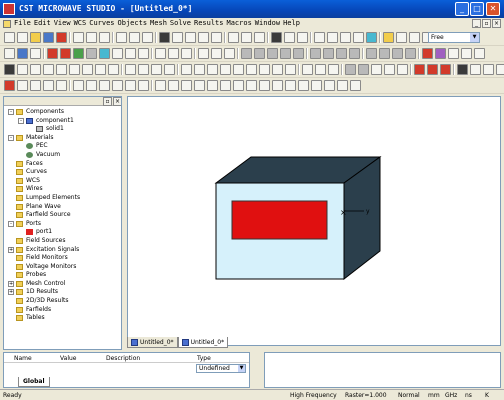 Image resolution: width=504 pixels, height=400 pixels. What do you see at coordinates (486, 23) in the screenshot?
I see `mdi-restore-button: ▫` at bounding box center [486, 23].